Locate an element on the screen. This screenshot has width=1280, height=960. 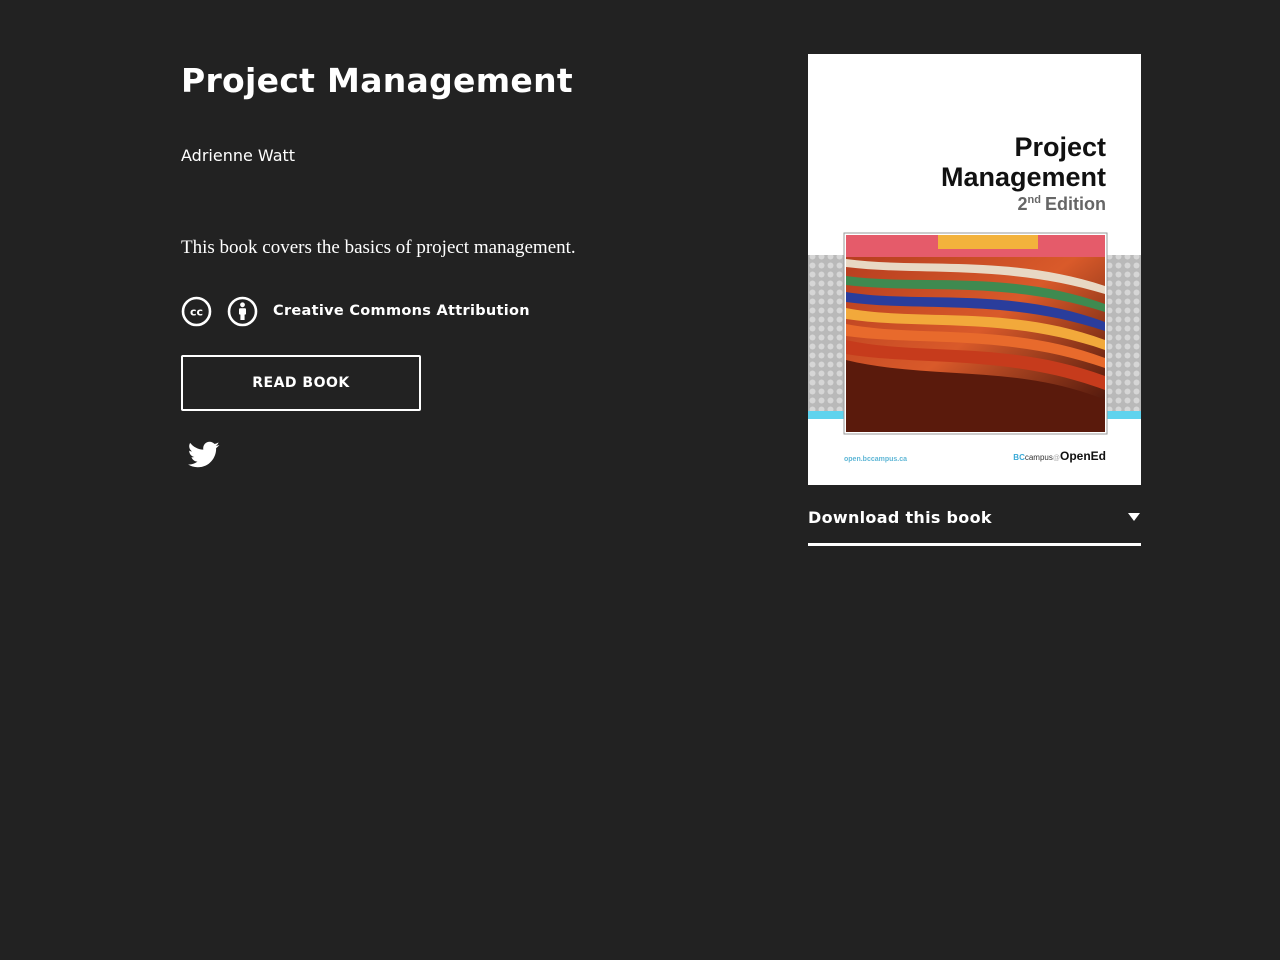
cover-title-line1: Project is located at coordinates (1060, 147).